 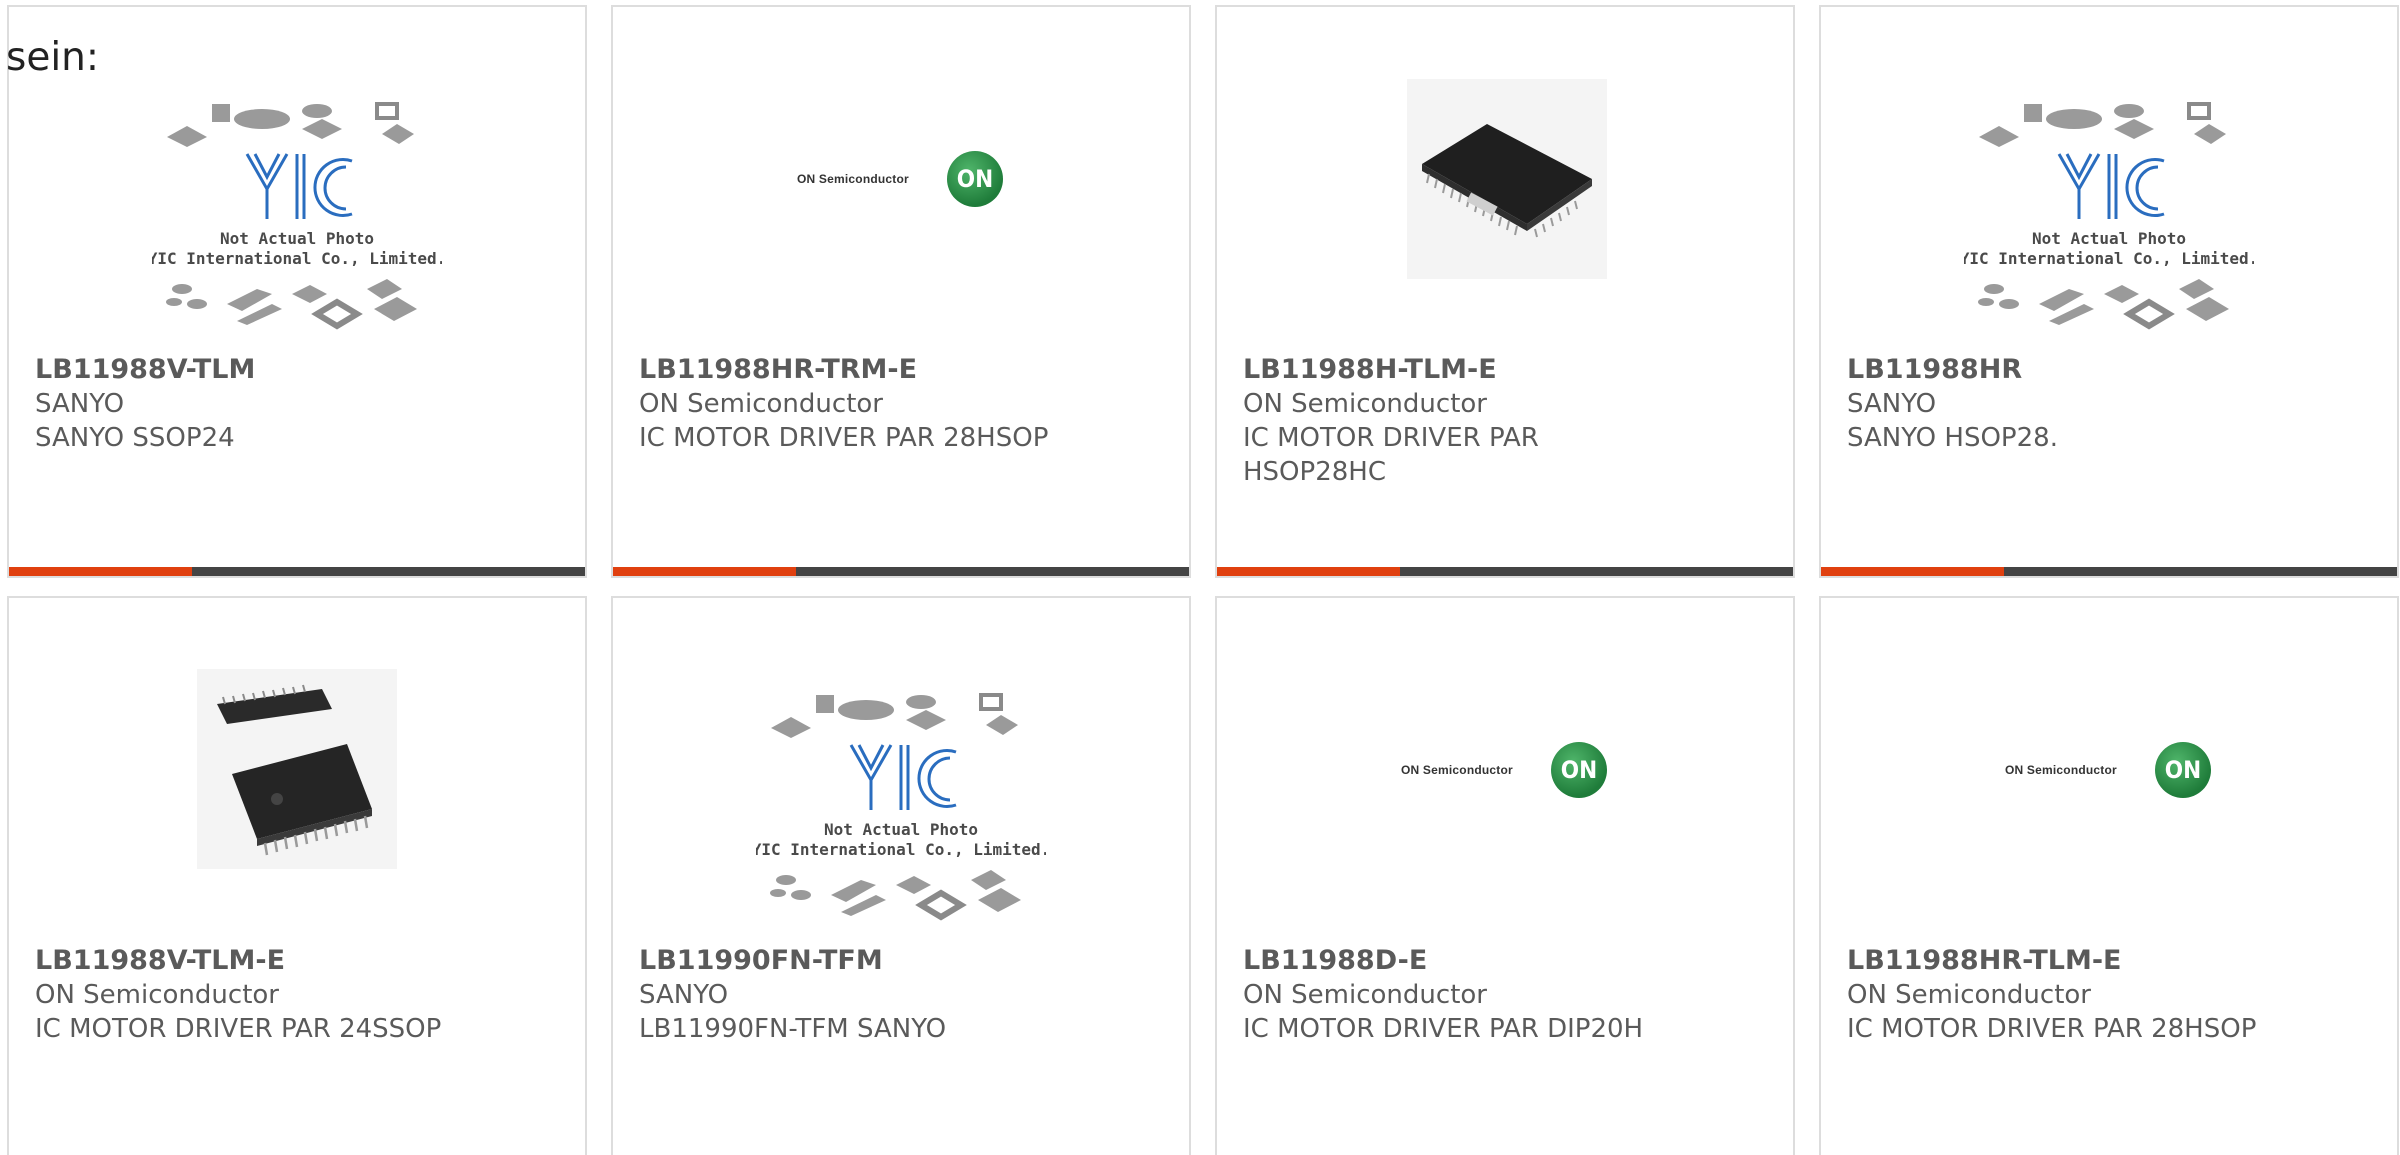 I want to click on description: LB11990FN-TFM SANYO, so click(x=793, y=1029).